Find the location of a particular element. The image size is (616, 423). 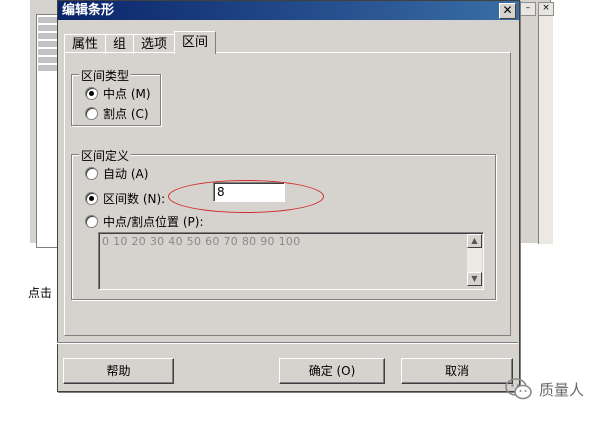

interval-definition-legend: 区间定义 is located at coordinates (105, 155).